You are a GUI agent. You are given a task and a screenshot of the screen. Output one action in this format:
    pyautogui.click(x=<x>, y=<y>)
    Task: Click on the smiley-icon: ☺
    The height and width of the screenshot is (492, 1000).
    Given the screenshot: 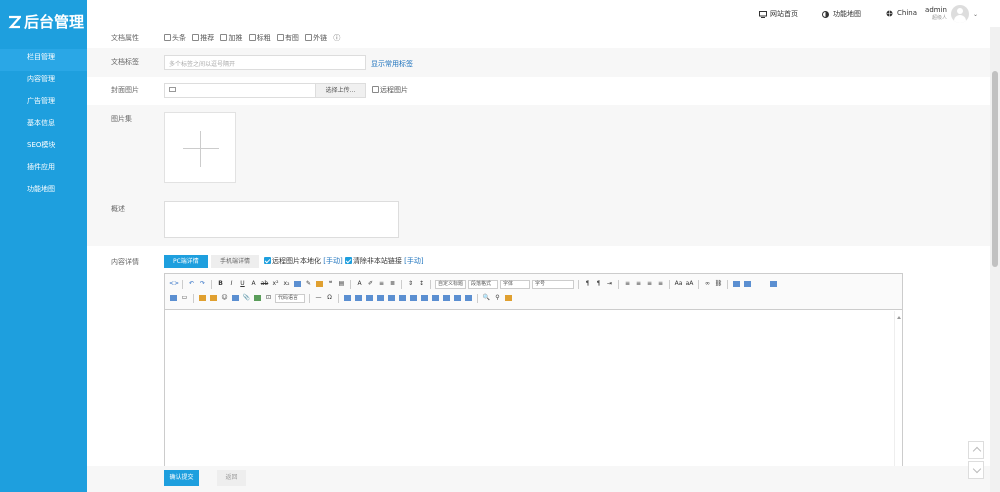 What is the action you would take?
    pyautogui.click(x=224, y=298)
    